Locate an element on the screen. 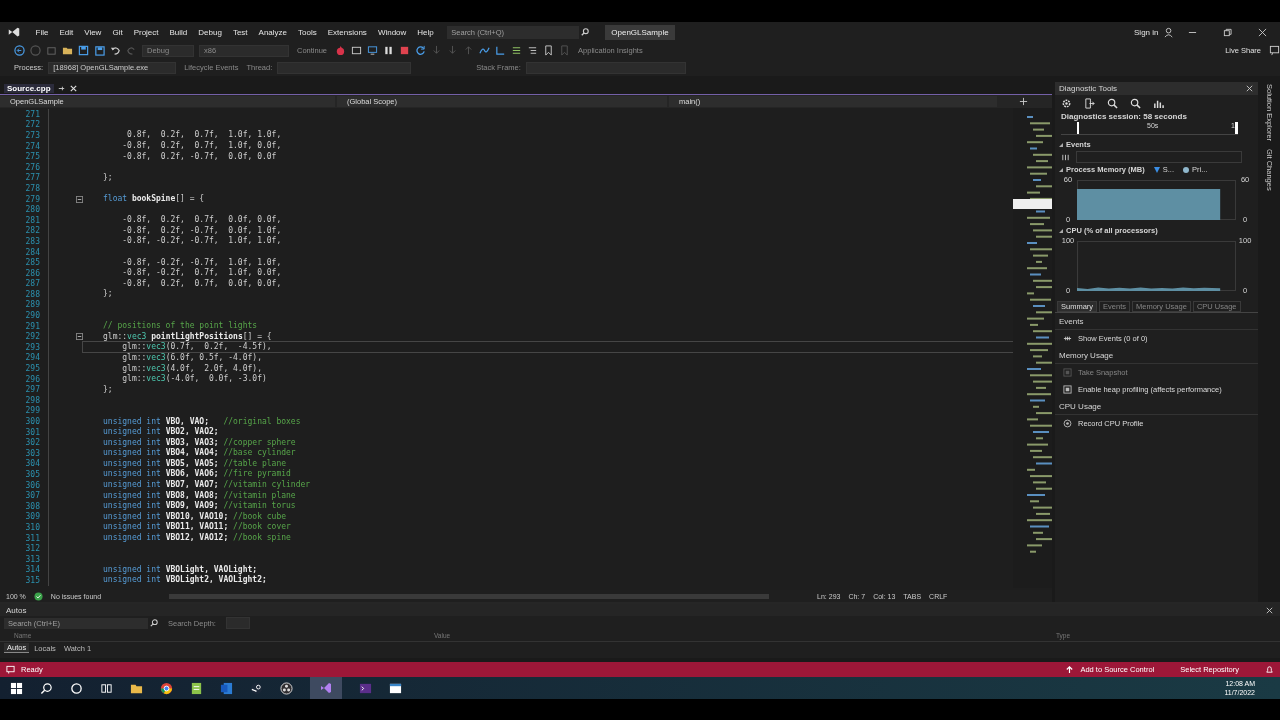  line-number: 307 is located at coordinates (32, 496).